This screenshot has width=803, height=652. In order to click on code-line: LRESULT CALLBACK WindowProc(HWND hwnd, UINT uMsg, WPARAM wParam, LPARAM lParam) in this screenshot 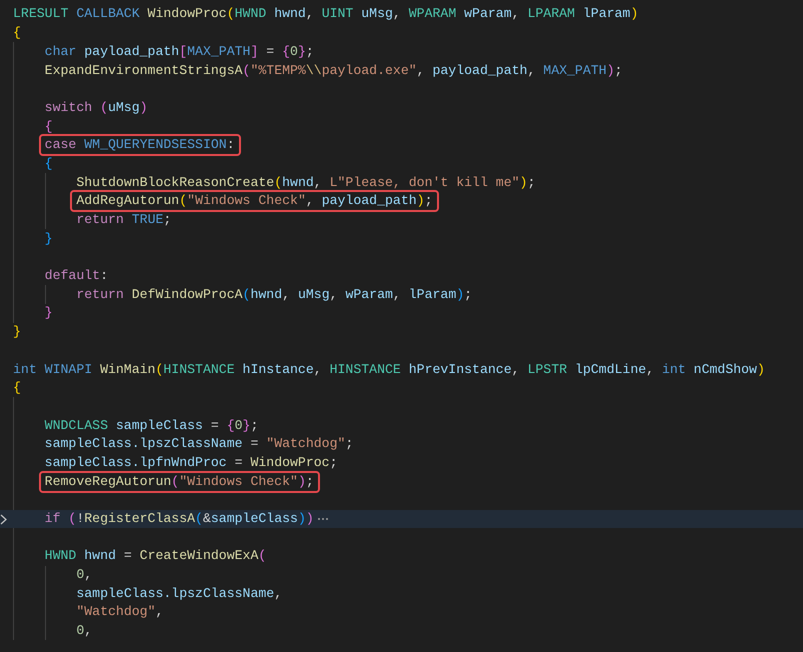, I will do `click(325, 14)`.